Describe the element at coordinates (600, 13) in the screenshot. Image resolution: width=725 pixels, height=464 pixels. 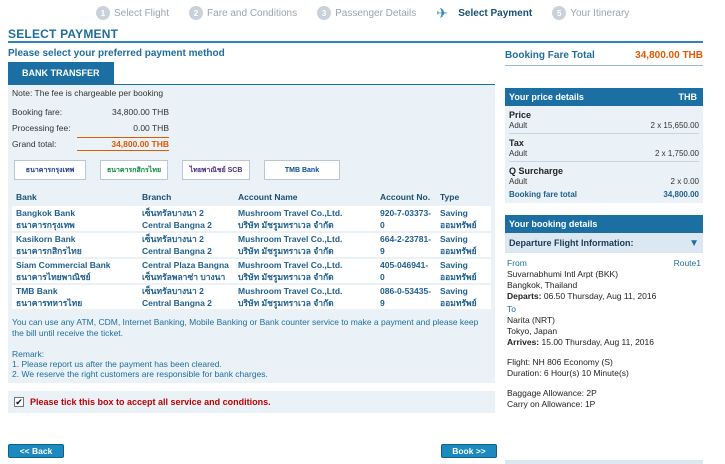
I see `step-label: Your Itinerary` at that location.